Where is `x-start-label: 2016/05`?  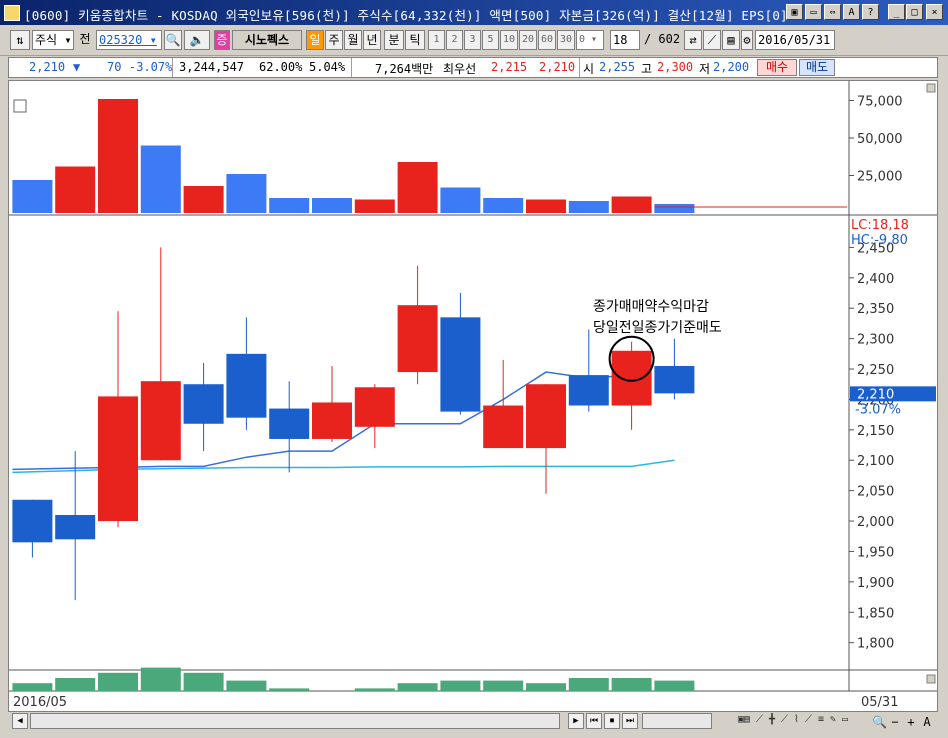 x-start-label: 2016/05 is located at coordinates (40, 702).